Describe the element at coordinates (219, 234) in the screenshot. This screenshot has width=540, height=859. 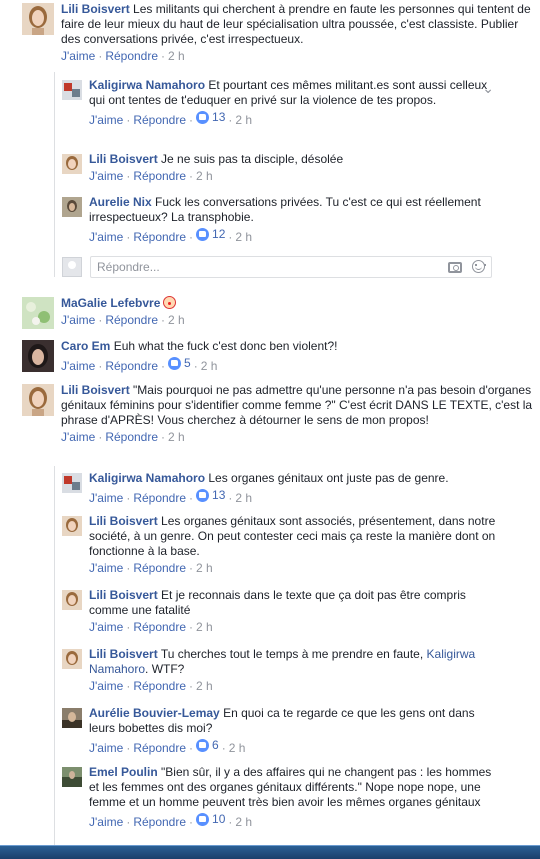
I see `like-count-value: 12` at that location.